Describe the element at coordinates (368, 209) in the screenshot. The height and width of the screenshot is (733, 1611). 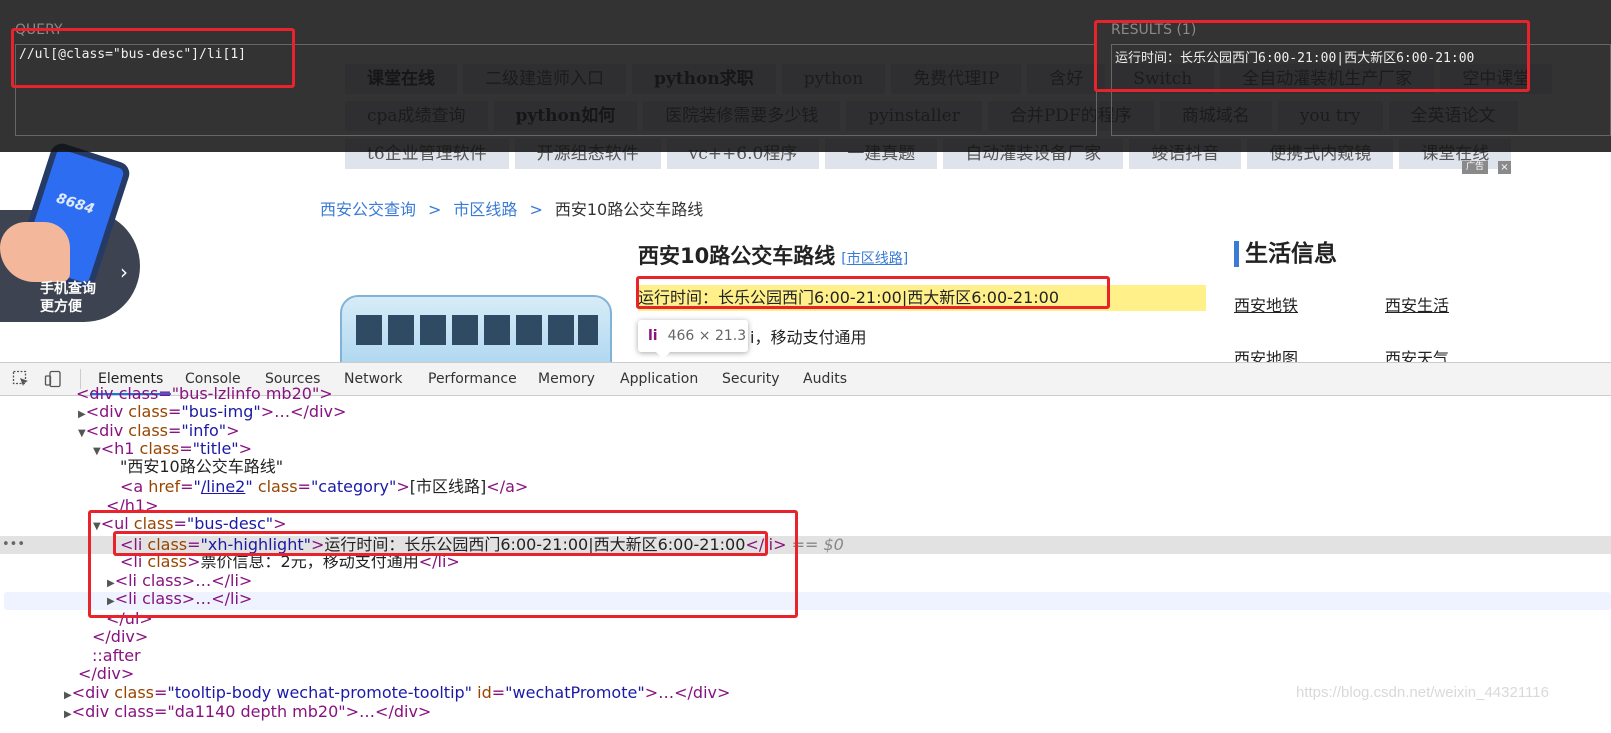
I see `breadcrumb-link-bus-query: 西安公交查询` at that location.